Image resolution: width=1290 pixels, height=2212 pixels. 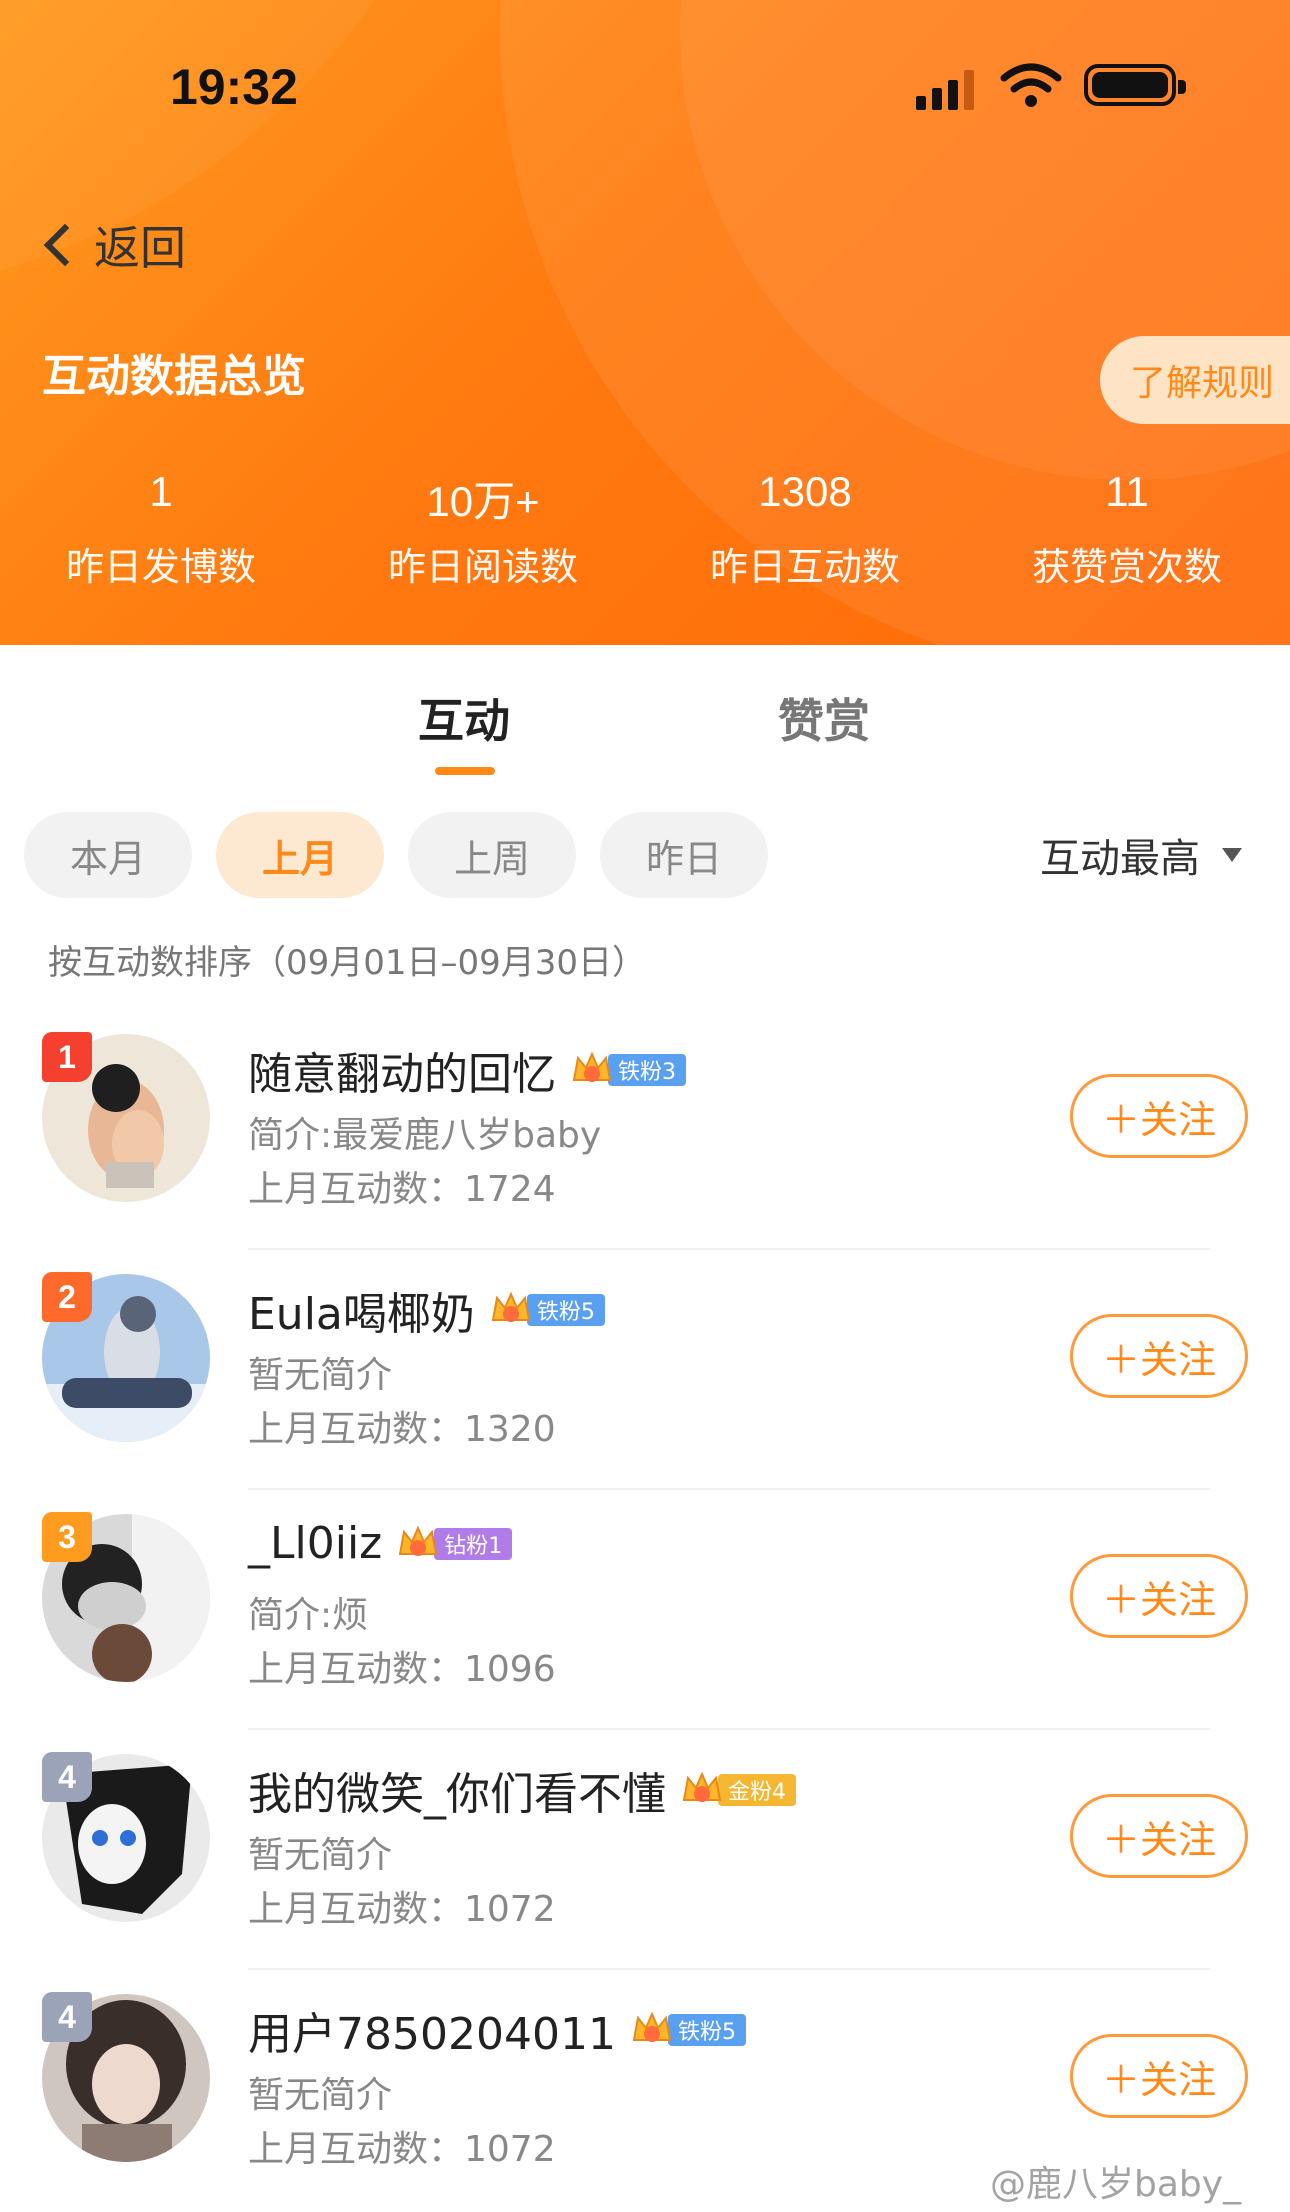 I want to click on stats-row: 1 昨日发博数 10万+ 昨日阅读数 1308 昨日互动数 11 获赞赏次数, so click(x=645, y=529).